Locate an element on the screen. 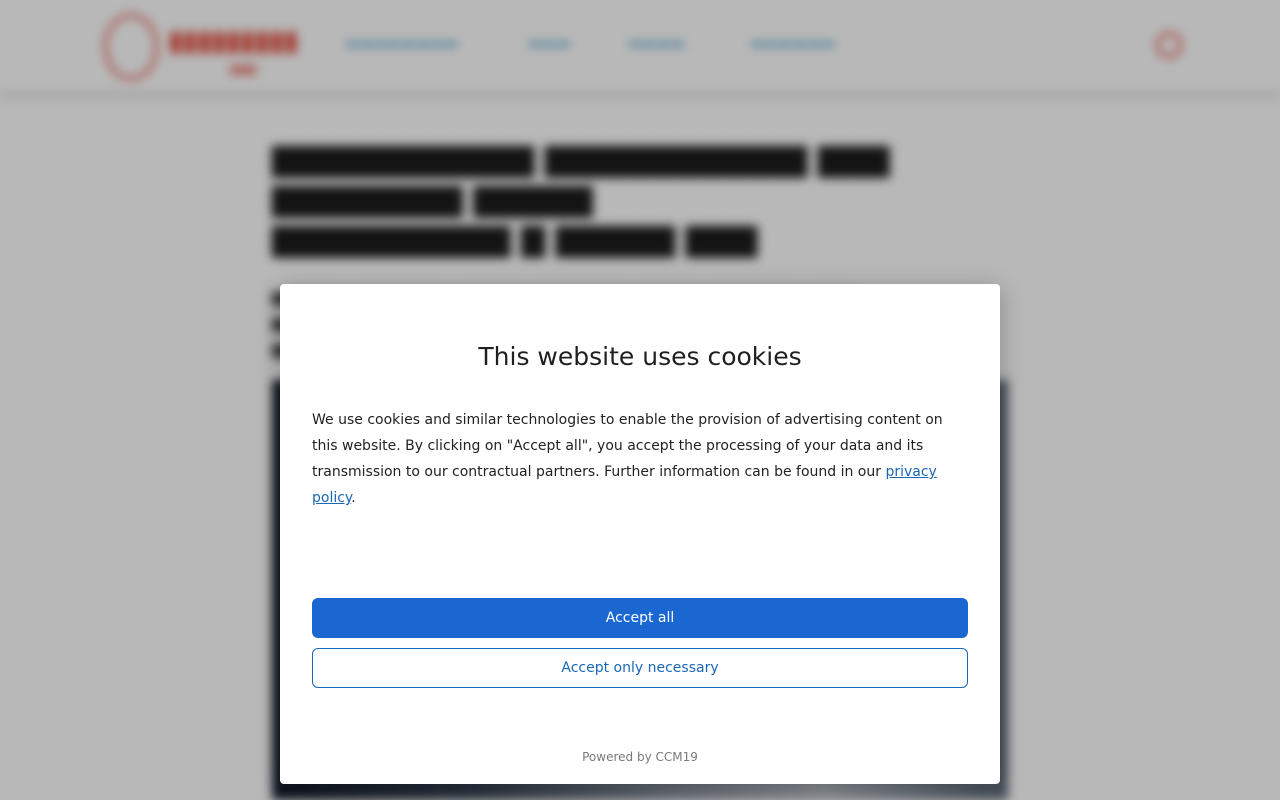 Image resolution: width=1280 pixels, height=800 pixels. consent-title: This website uses cookies is located at coordinates (640, 356).